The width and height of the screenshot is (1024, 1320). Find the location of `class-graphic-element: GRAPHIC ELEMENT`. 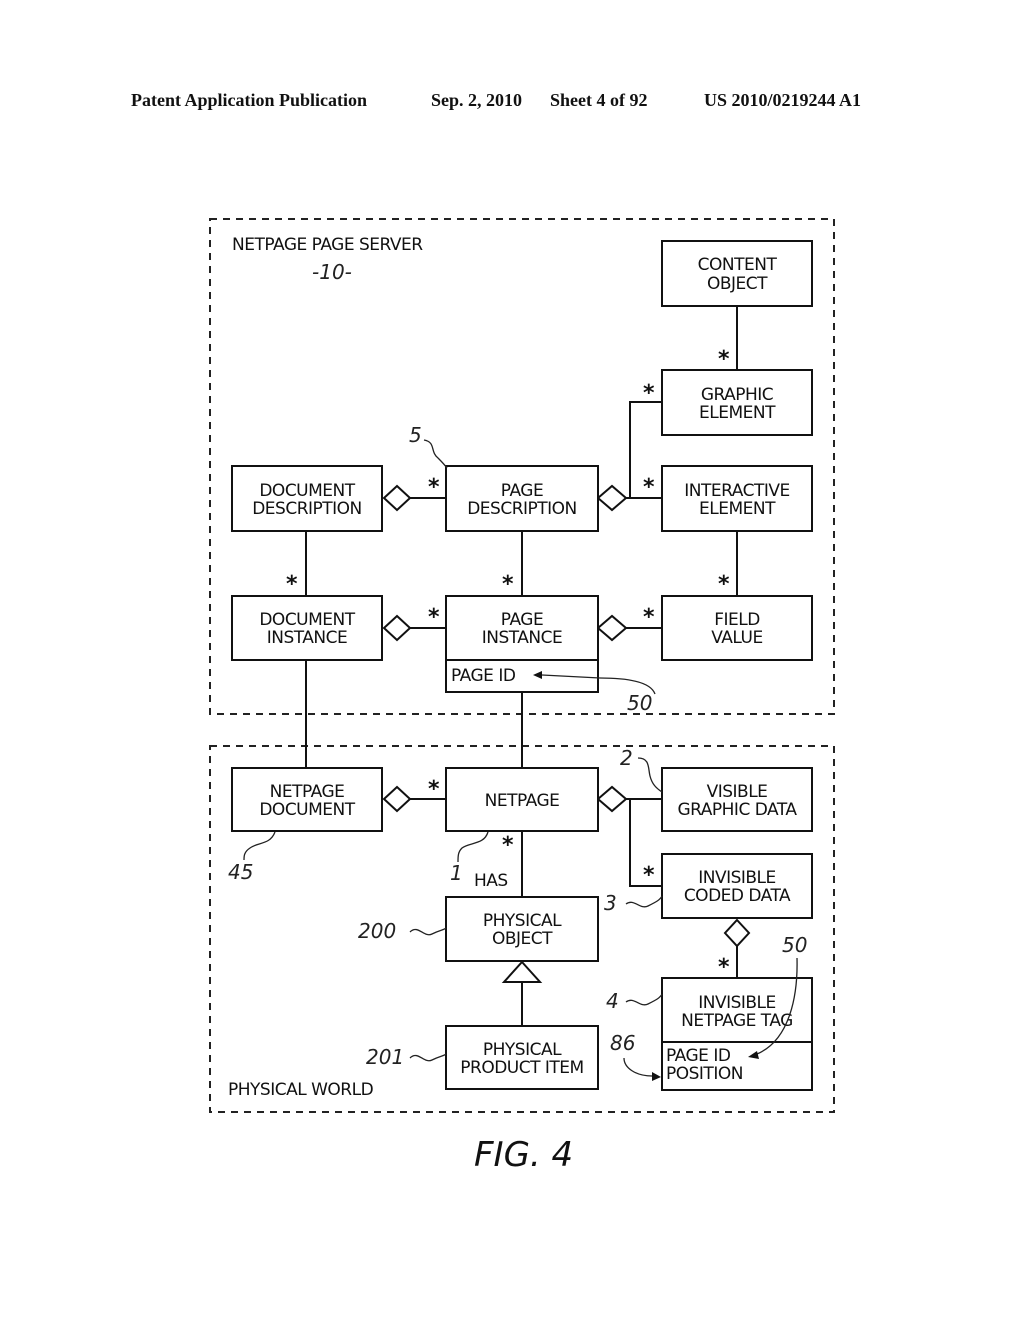

class-graphic-element: GRAPHIC ELEMENT is located at coordinates (737, 402).